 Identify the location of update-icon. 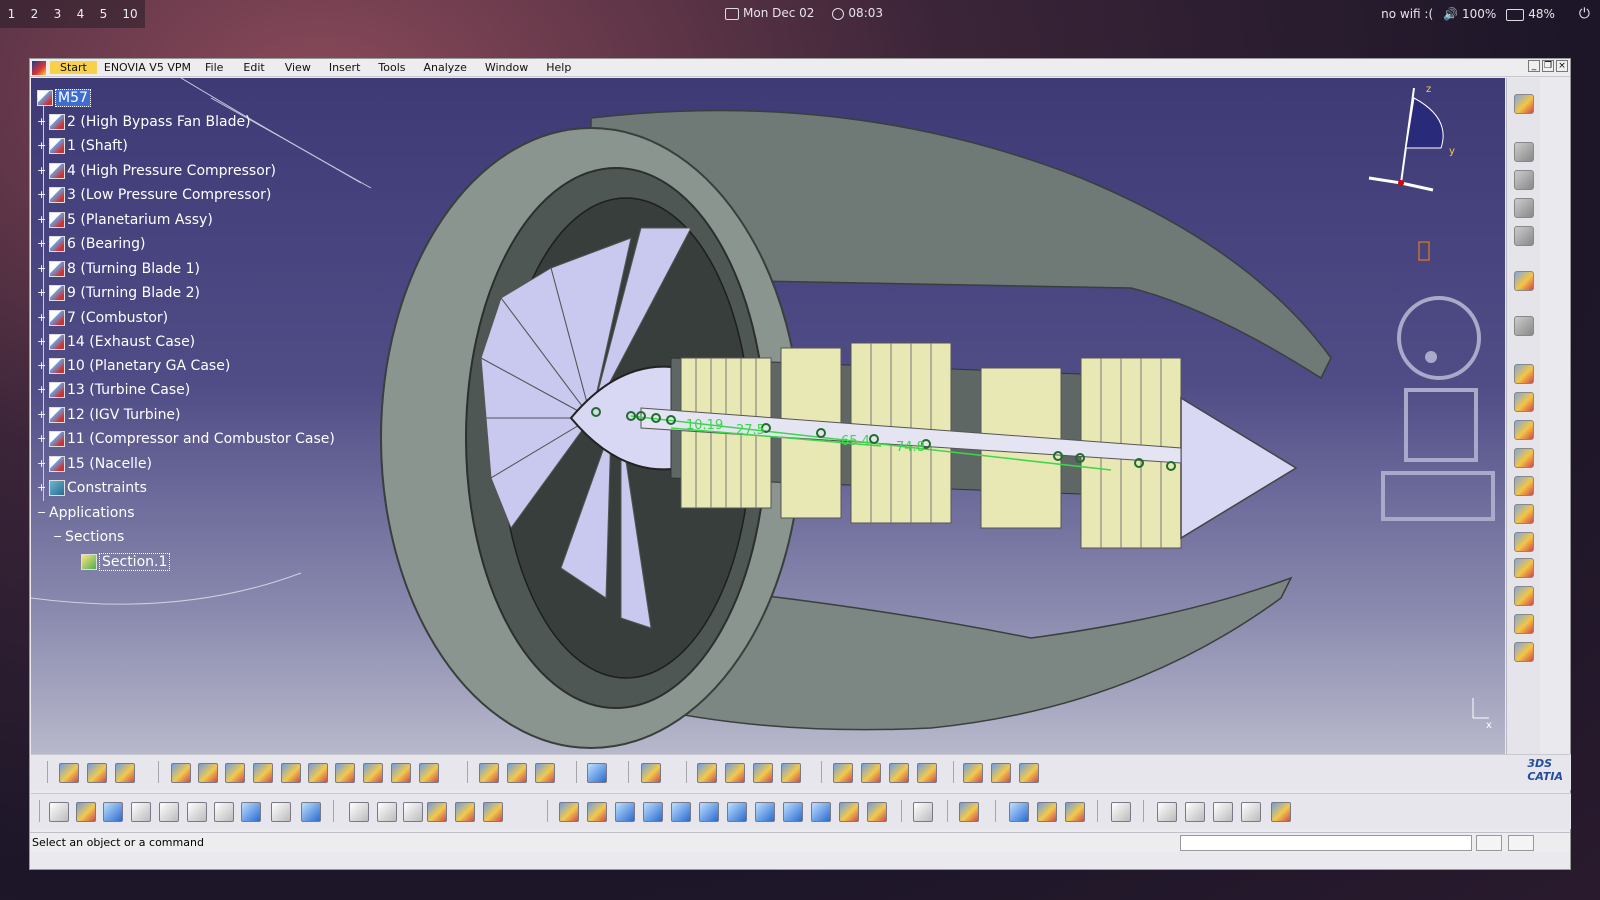
(1524, 542).